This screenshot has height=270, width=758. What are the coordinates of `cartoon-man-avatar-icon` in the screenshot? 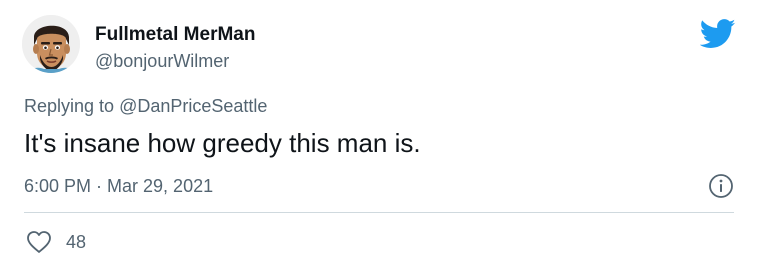 It's located at (51, 44).